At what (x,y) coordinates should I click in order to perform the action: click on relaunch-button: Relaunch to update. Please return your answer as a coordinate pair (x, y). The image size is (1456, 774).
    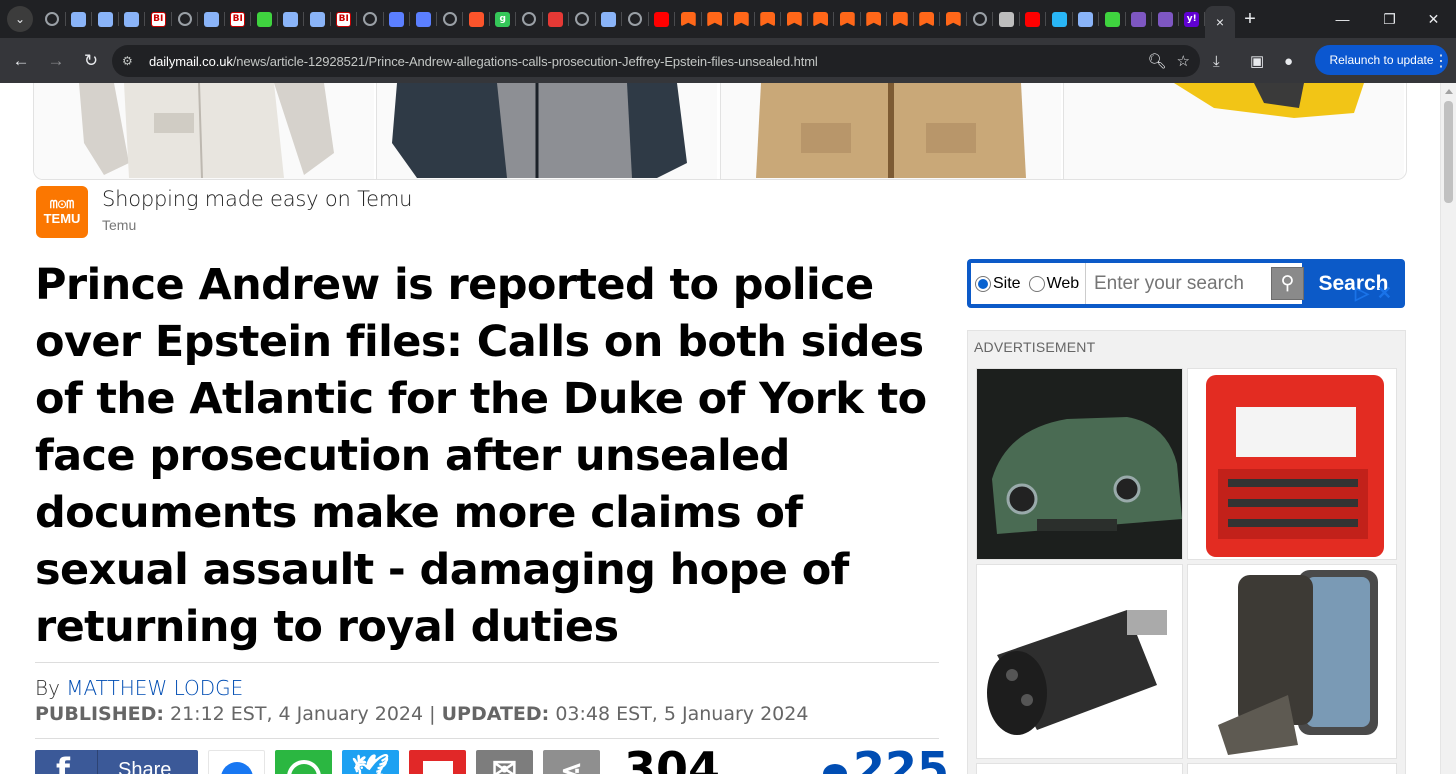
    Looking at the image, I should click on (1381, 60).